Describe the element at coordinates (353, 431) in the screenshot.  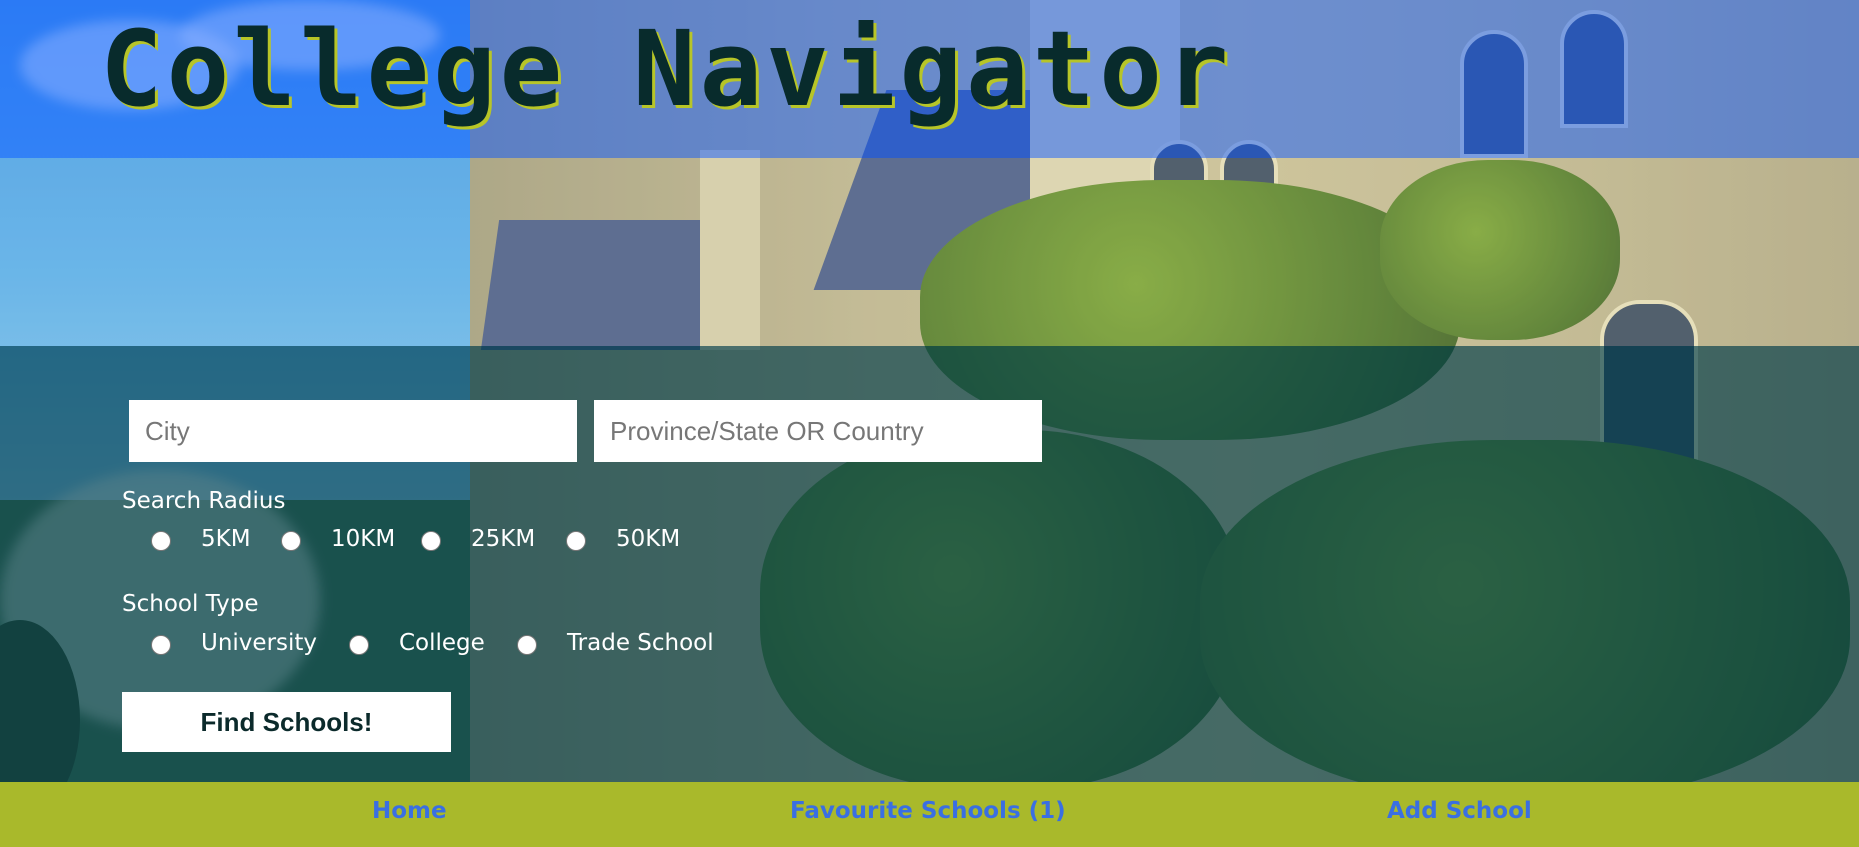
I see `city-input` at that location.